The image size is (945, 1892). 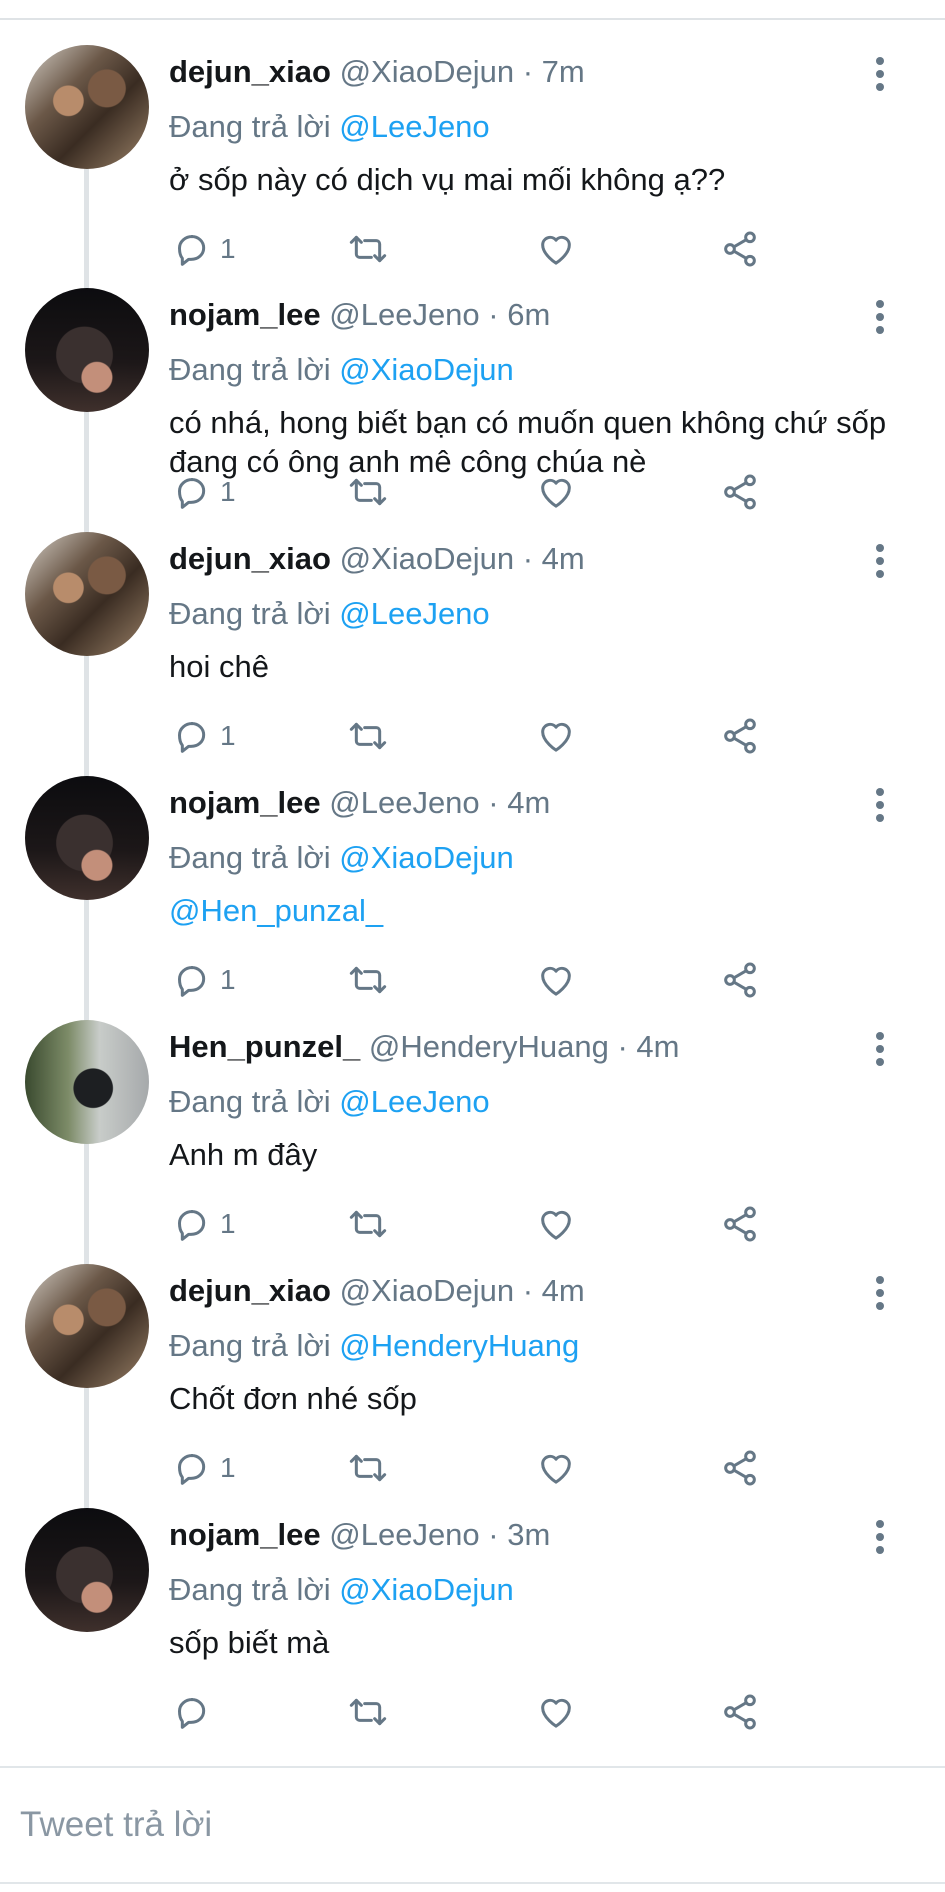 I want to click on replying-to-mention: @HenderyHuang, so click(x=459, y=1345).